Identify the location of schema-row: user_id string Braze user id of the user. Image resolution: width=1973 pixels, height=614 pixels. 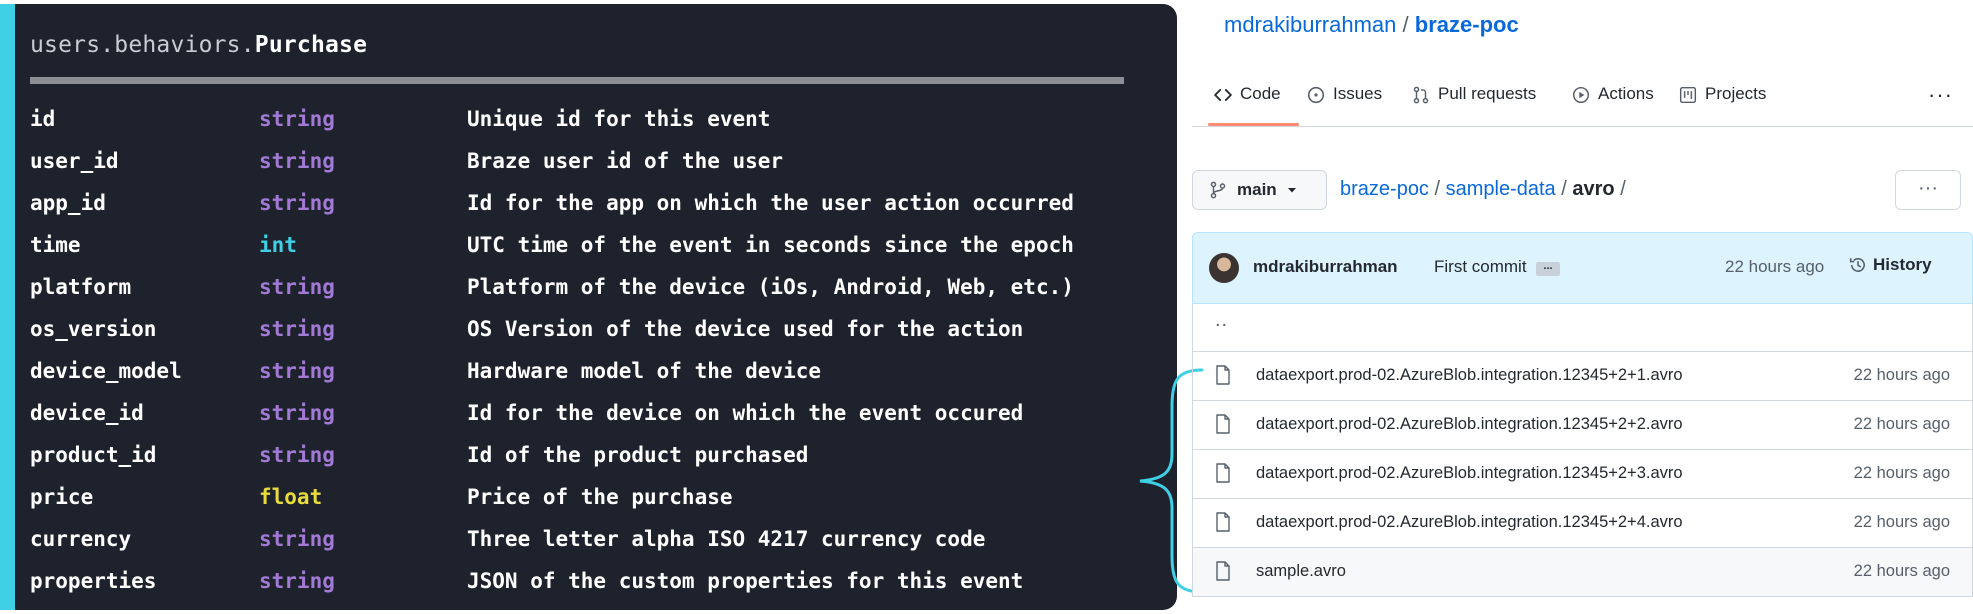
(590, 161).